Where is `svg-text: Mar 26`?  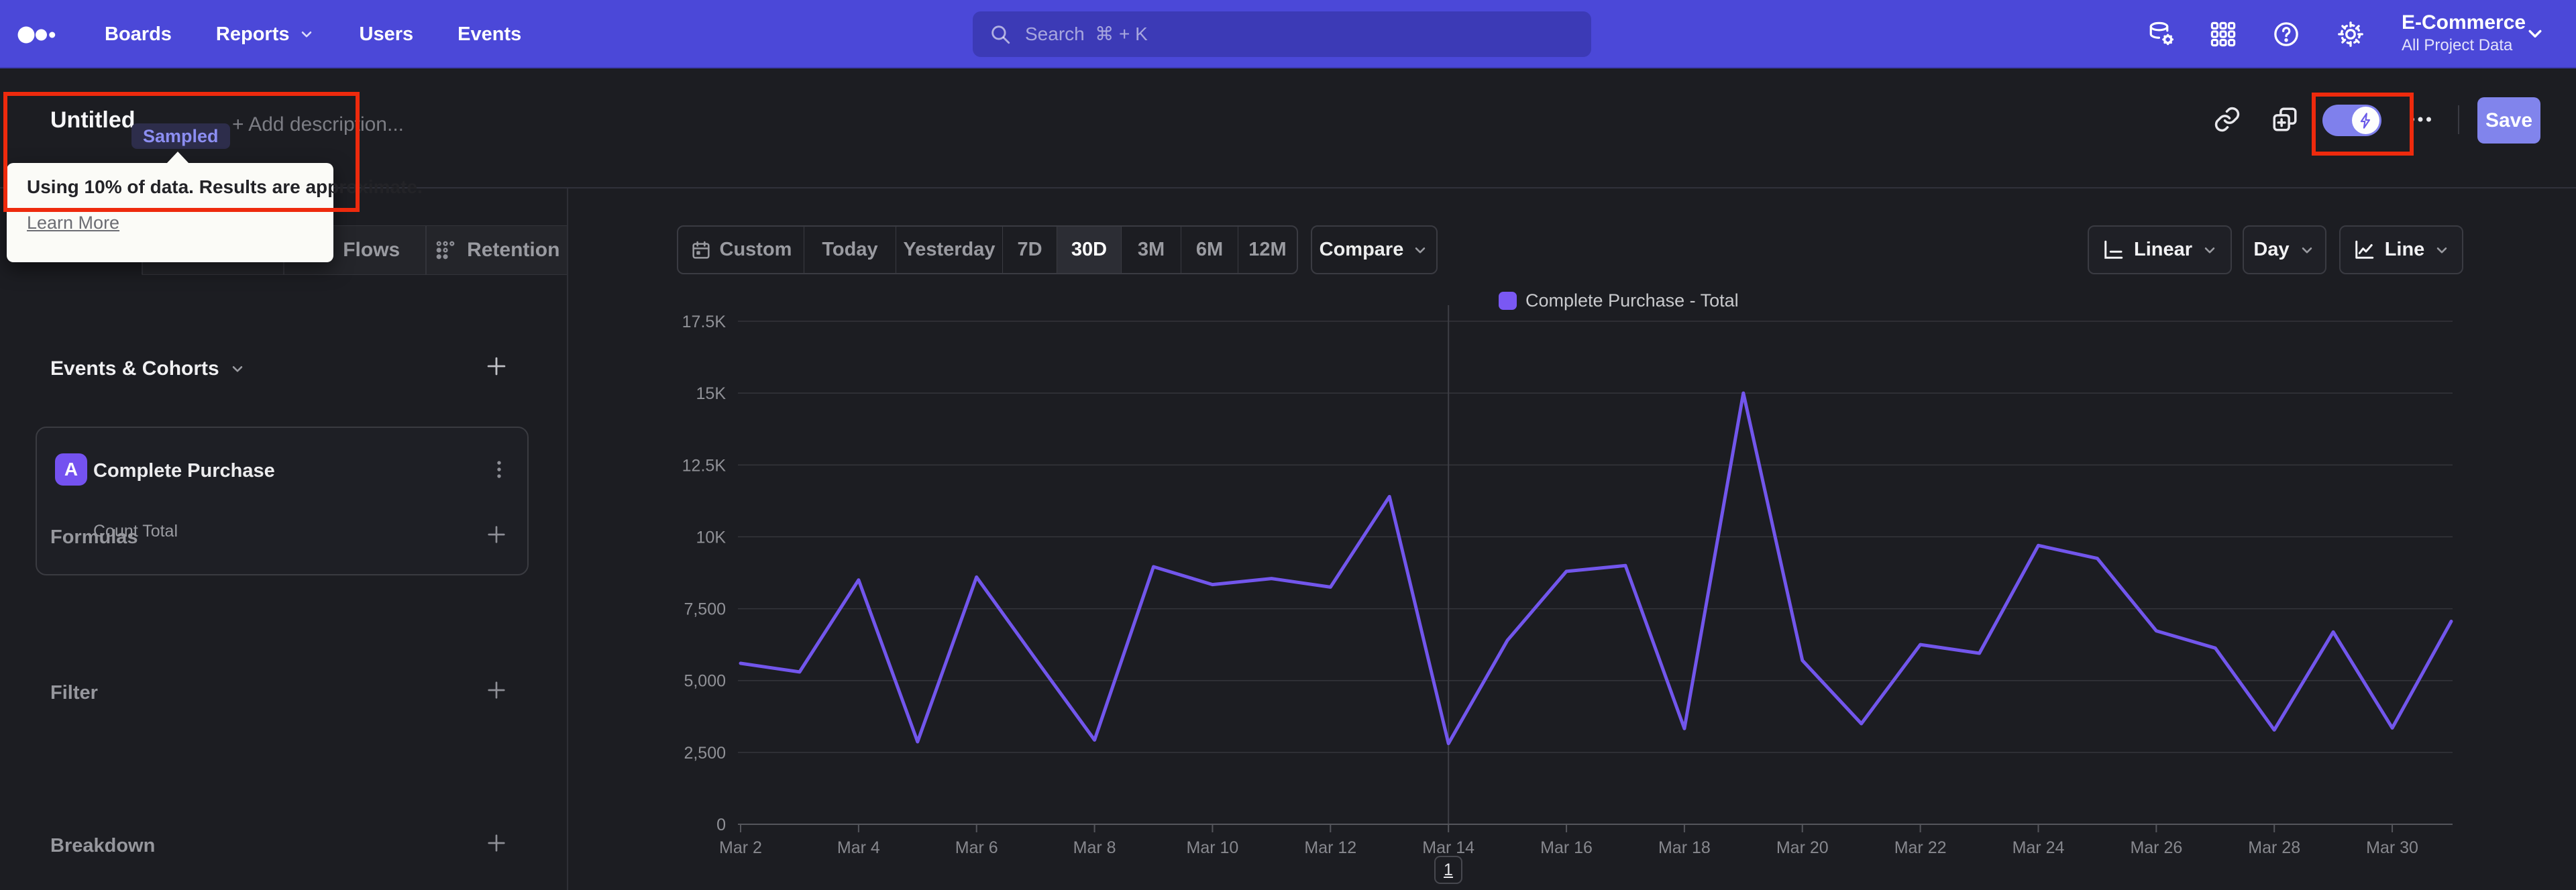 svg-text: Mar 26 is located at coordinates (2156, 847).